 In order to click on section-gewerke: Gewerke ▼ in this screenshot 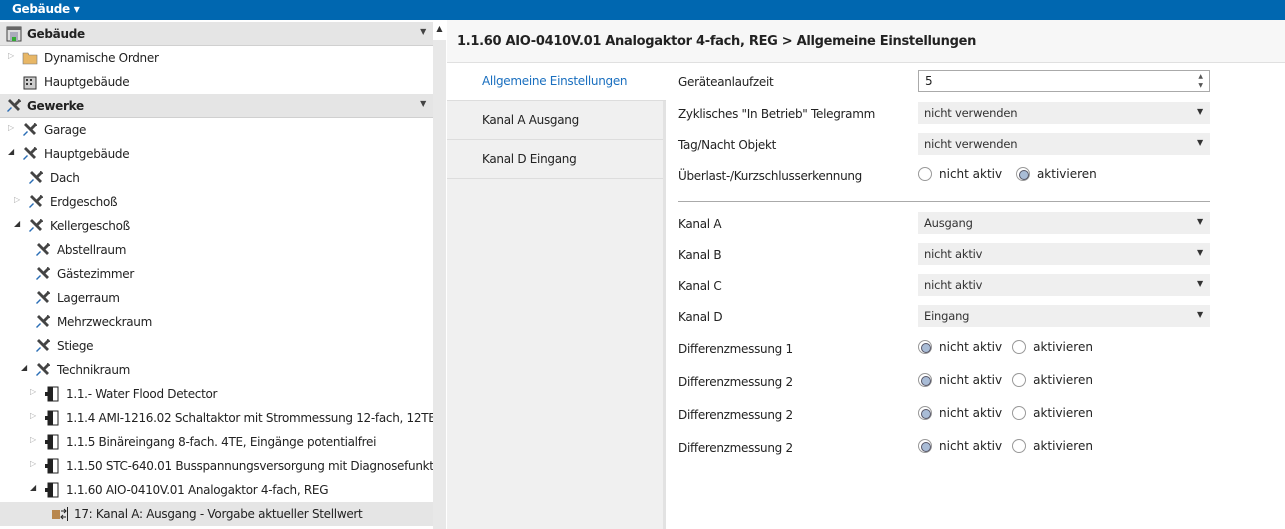, I will do `click(216, 106)`.